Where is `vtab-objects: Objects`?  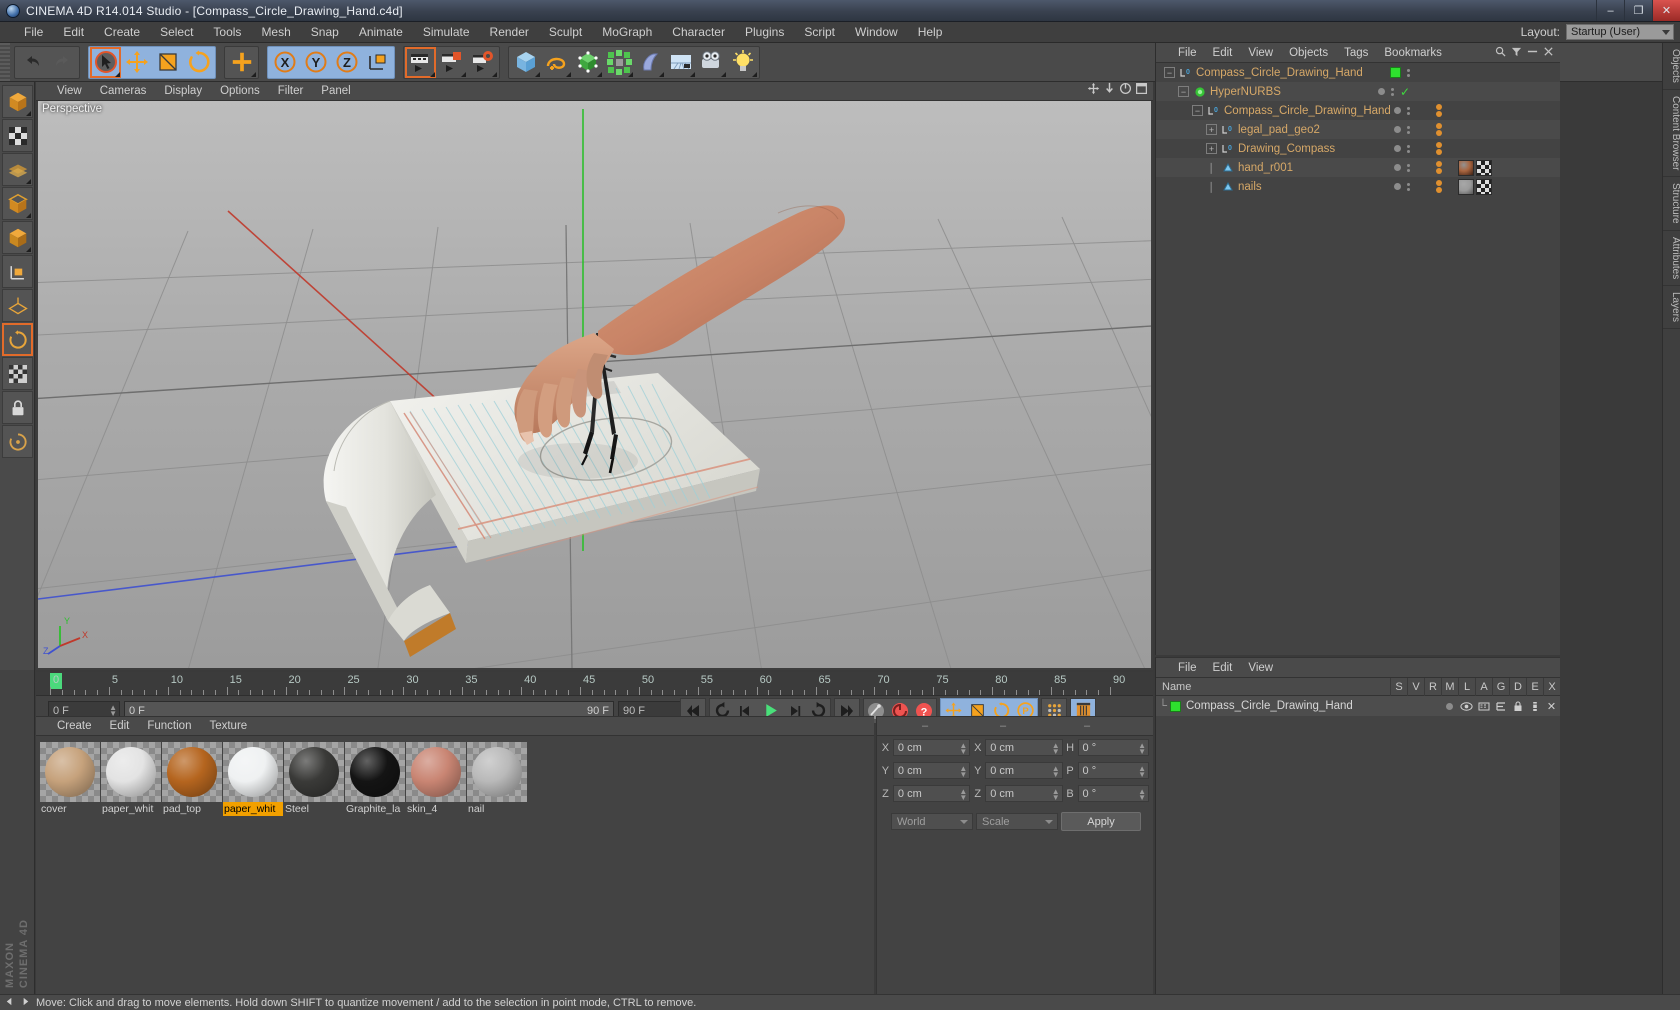 vtab-objects: Objects is located at coordinates (1671, 66).